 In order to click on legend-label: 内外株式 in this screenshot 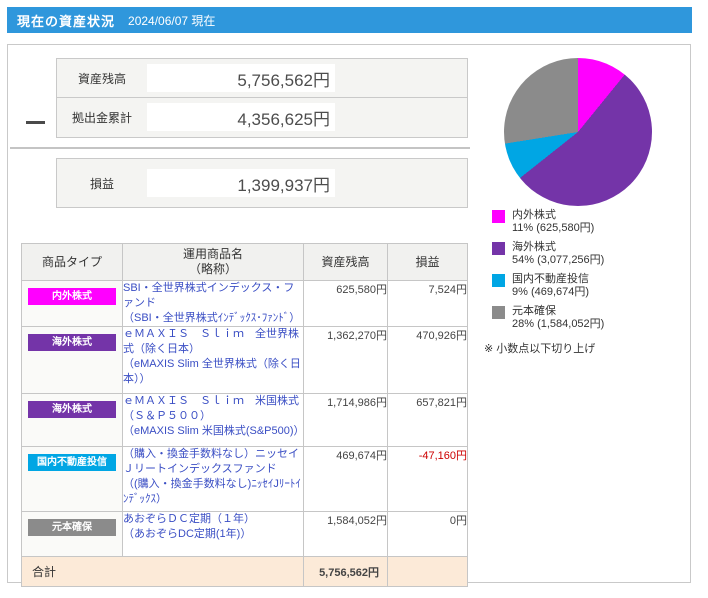, I will do `click(534, 215)`.